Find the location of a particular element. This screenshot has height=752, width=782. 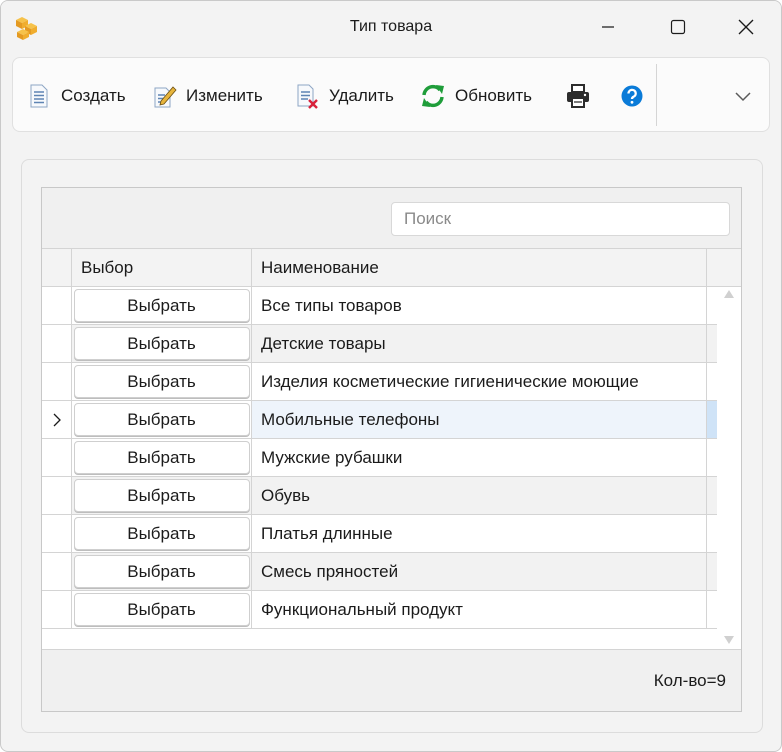

edit-button: Изменить is located at coordinates (207, 95).